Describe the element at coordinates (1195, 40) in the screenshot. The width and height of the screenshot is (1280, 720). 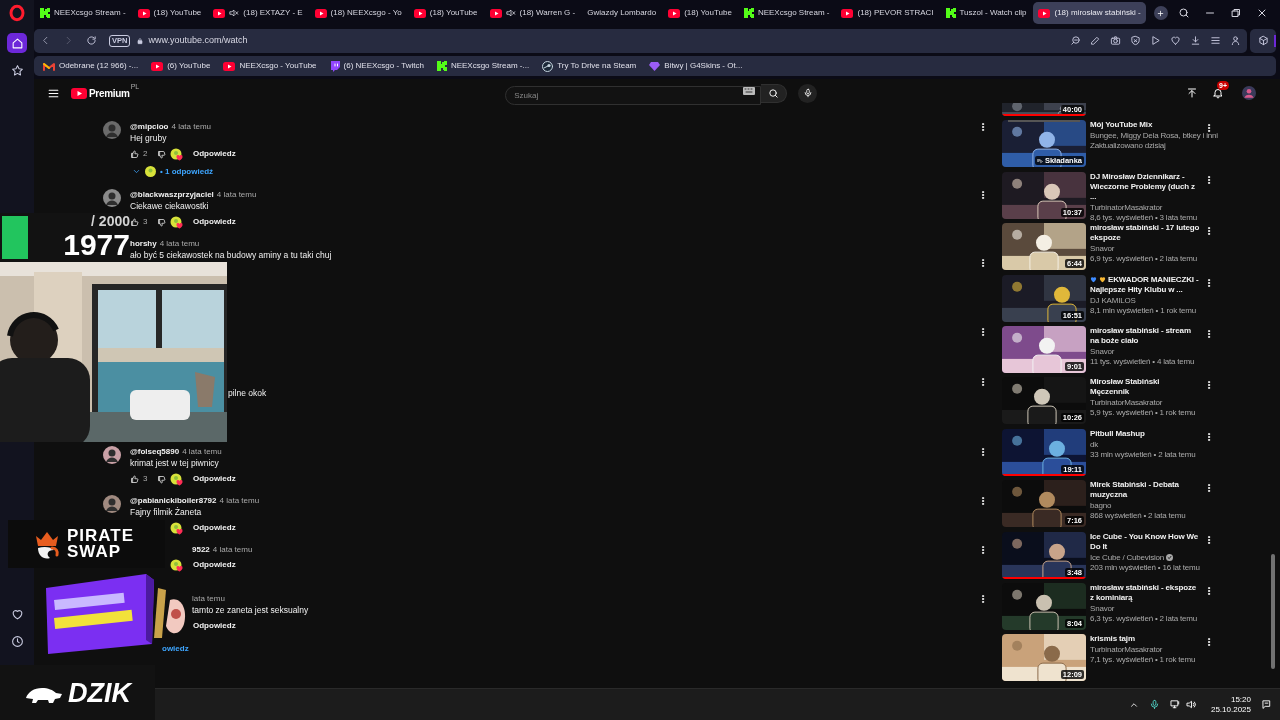
I see `download-icon` at that location.